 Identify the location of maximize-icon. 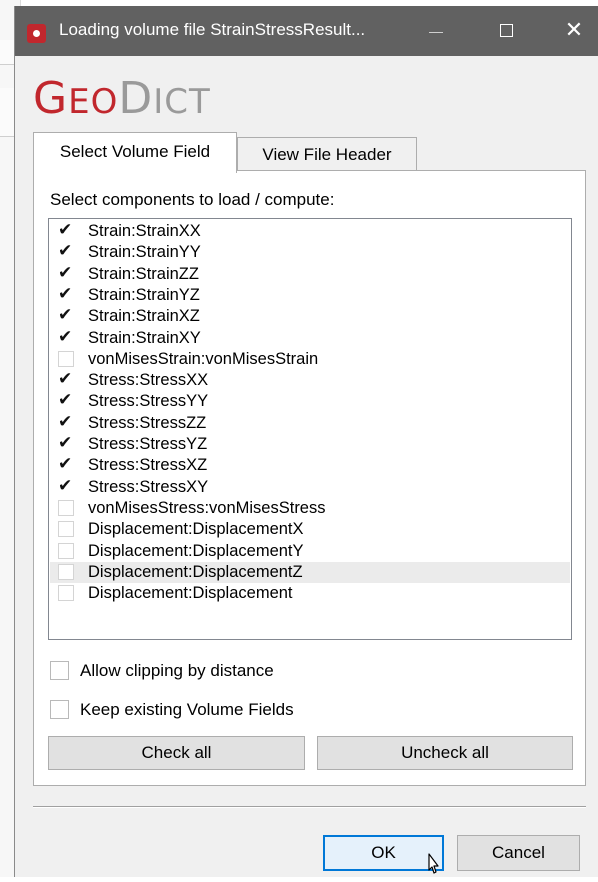
(506, 30).